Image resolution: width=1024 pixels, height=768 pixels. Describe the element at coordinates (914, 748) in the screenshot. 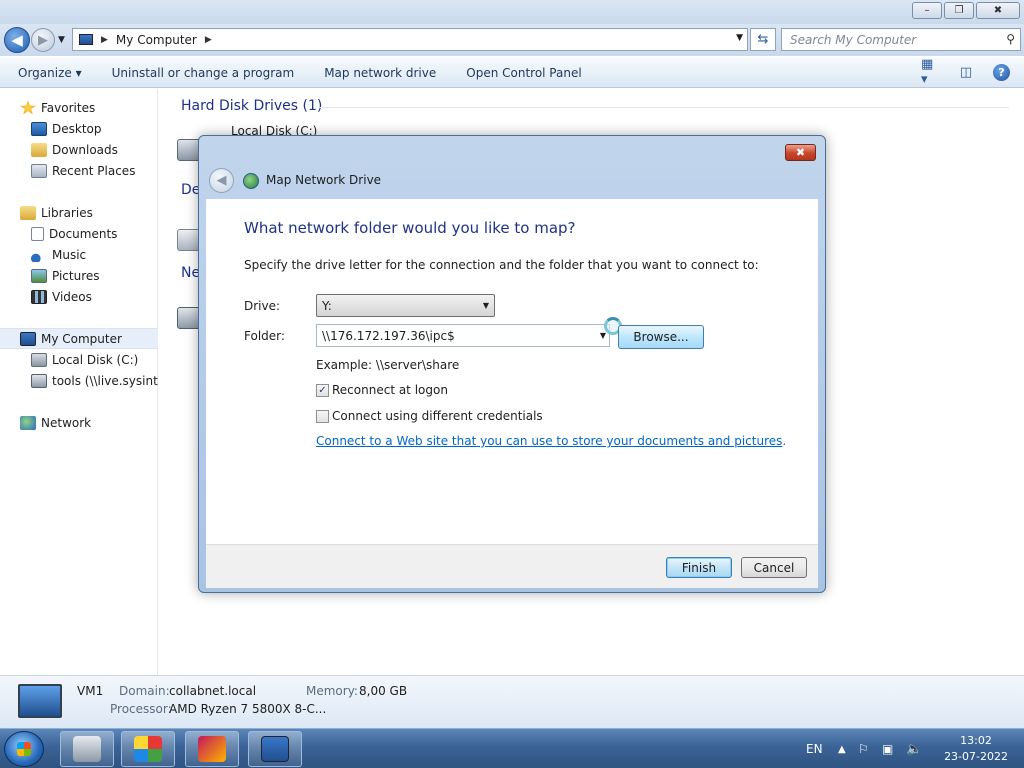

I see `volume-icon: 🔈` at that location.